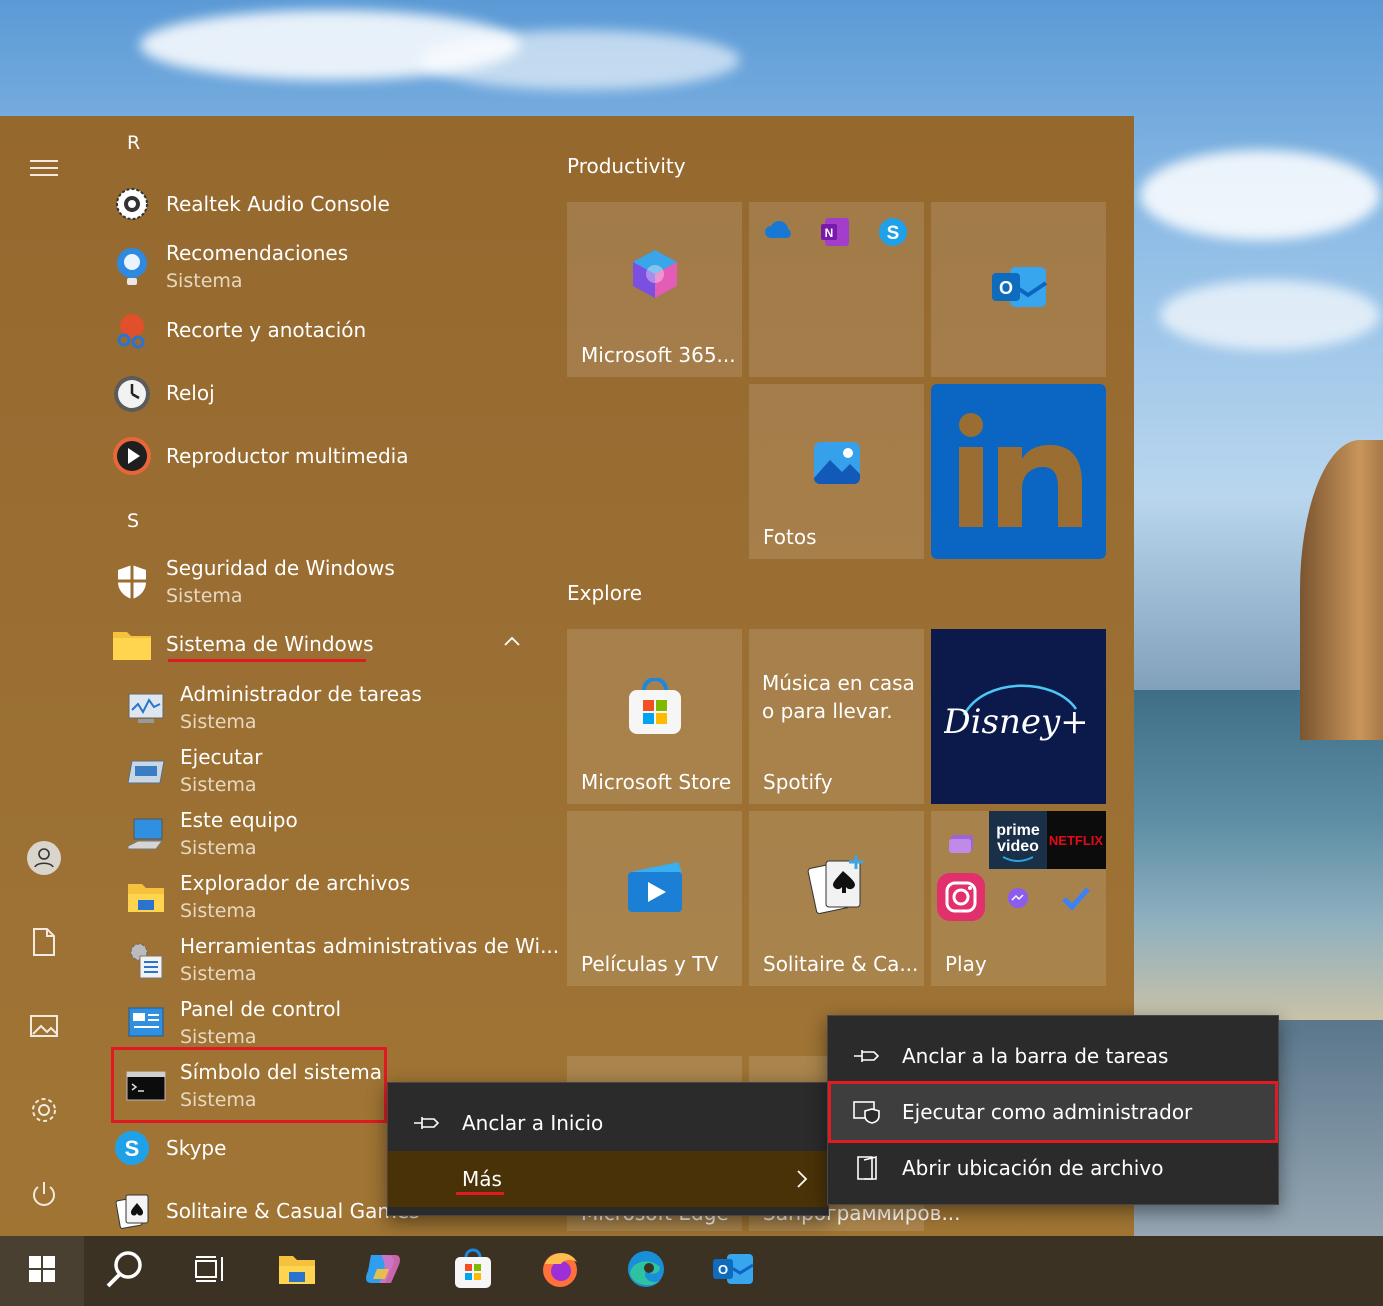  Describe the element at coordinates (604, 593) in the screenshot. I see `group-title-explore: Explore` at that location.